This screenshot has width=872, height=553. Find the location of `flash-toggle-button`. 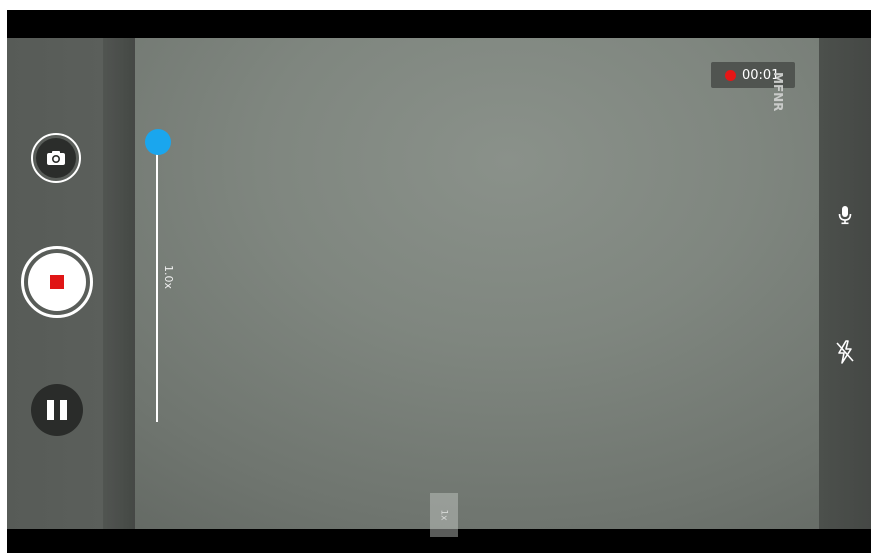

flash-toggle-button is located at coordinates (845, 352).